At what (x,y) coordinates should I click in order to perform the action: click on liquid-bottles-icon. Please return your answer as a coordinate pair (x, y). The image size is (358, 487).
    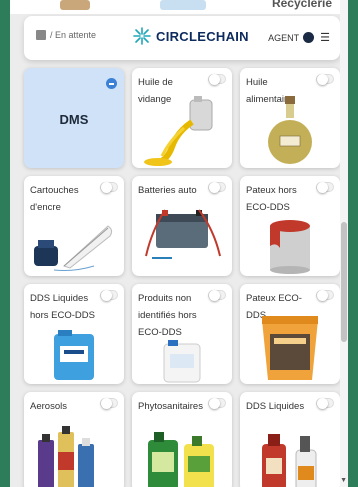
    Looking at the image, I should click on (289, 460).